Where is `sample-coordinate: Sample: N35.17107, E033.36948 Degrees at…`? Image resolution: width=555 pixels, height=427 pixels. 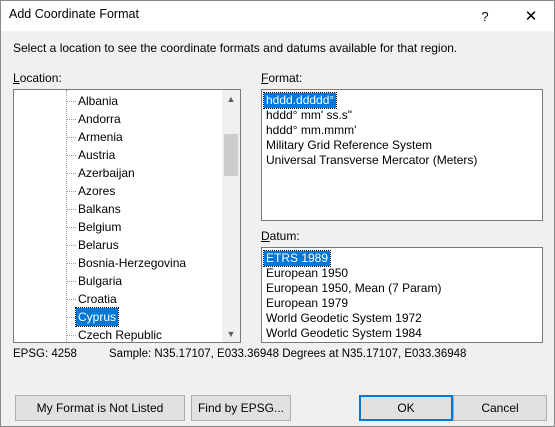 sample-coordinate: Sample: N35.17107, E033.36948 Degrees at… is located at coordinates (288, 354).